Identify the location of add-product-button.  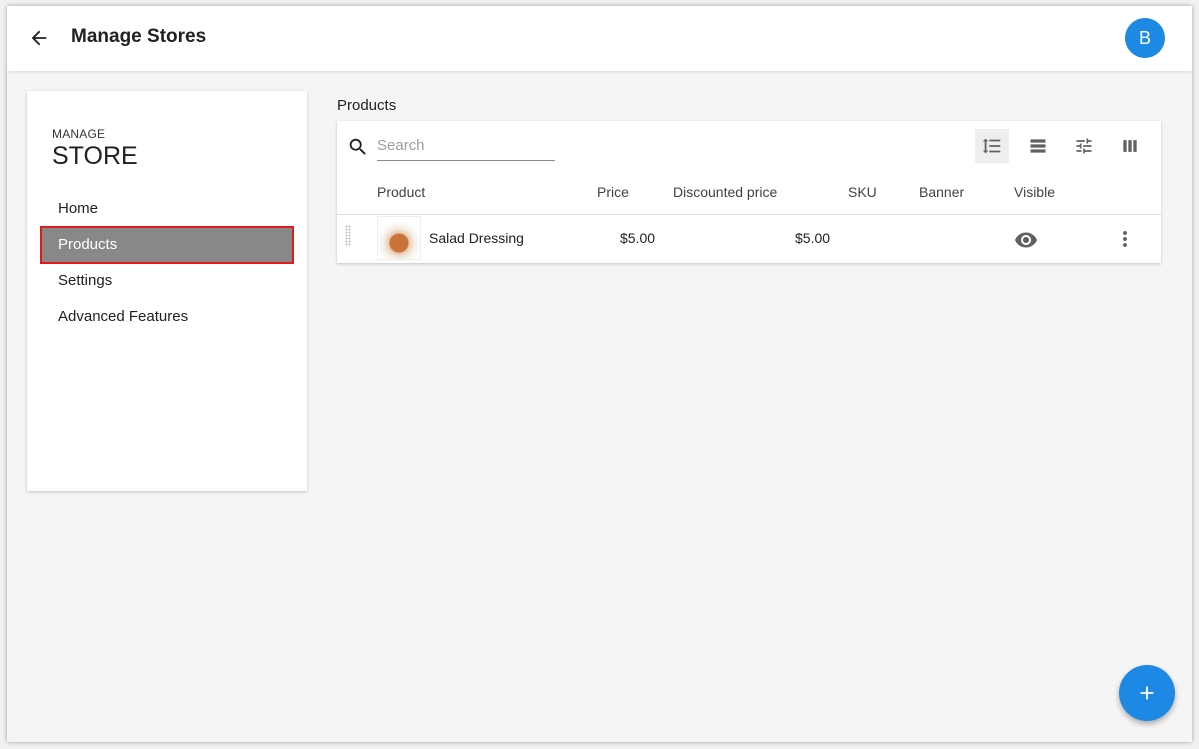
(1147, 693).